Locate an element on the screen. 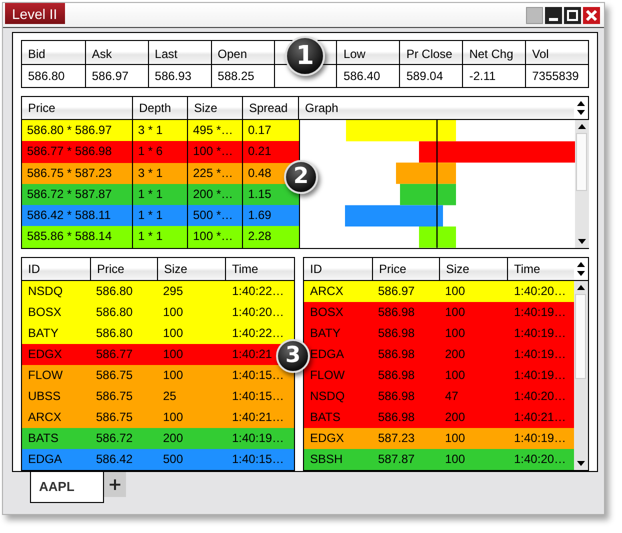 Image resolution: width=622 pixels, height=533 pixels. column-header: Low is located at coordinates (368, 52).